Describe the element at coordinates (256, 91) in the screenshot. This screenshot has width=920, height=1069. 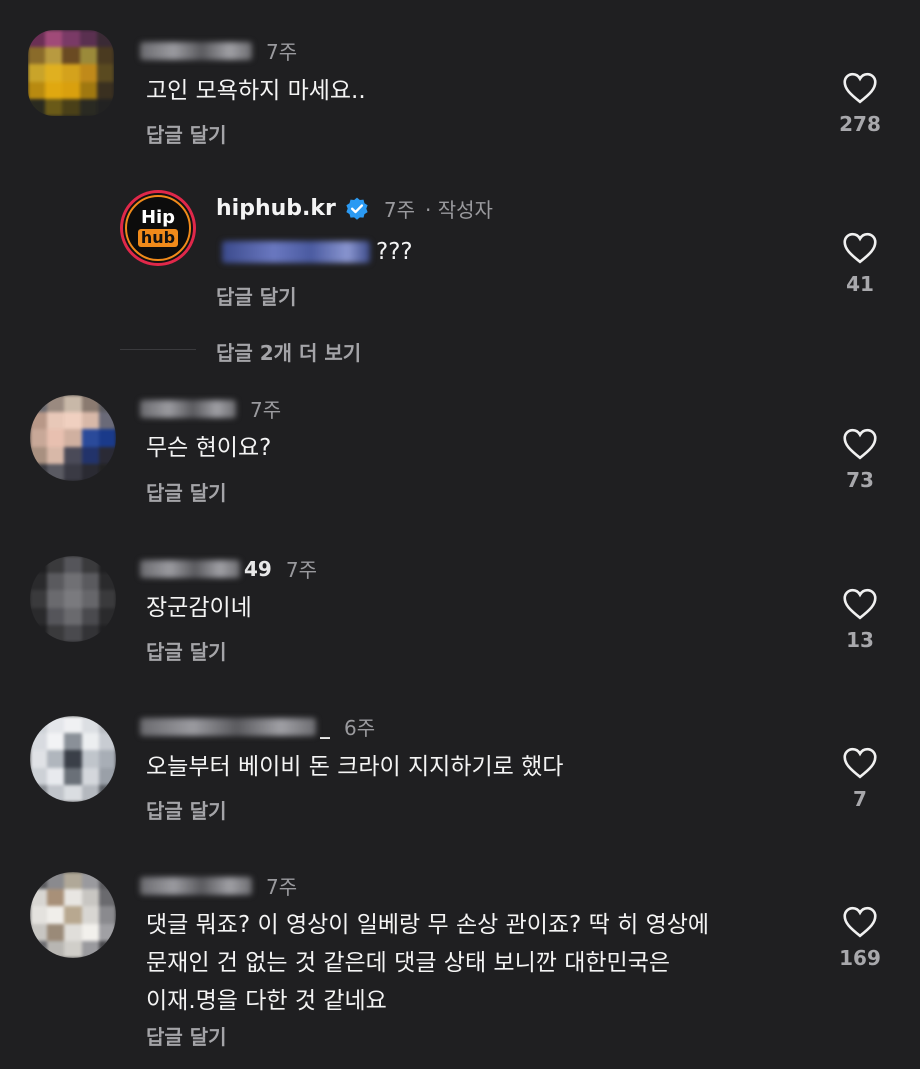
I see `comment-text: 고인 모욕하지 마세요..` at that location.